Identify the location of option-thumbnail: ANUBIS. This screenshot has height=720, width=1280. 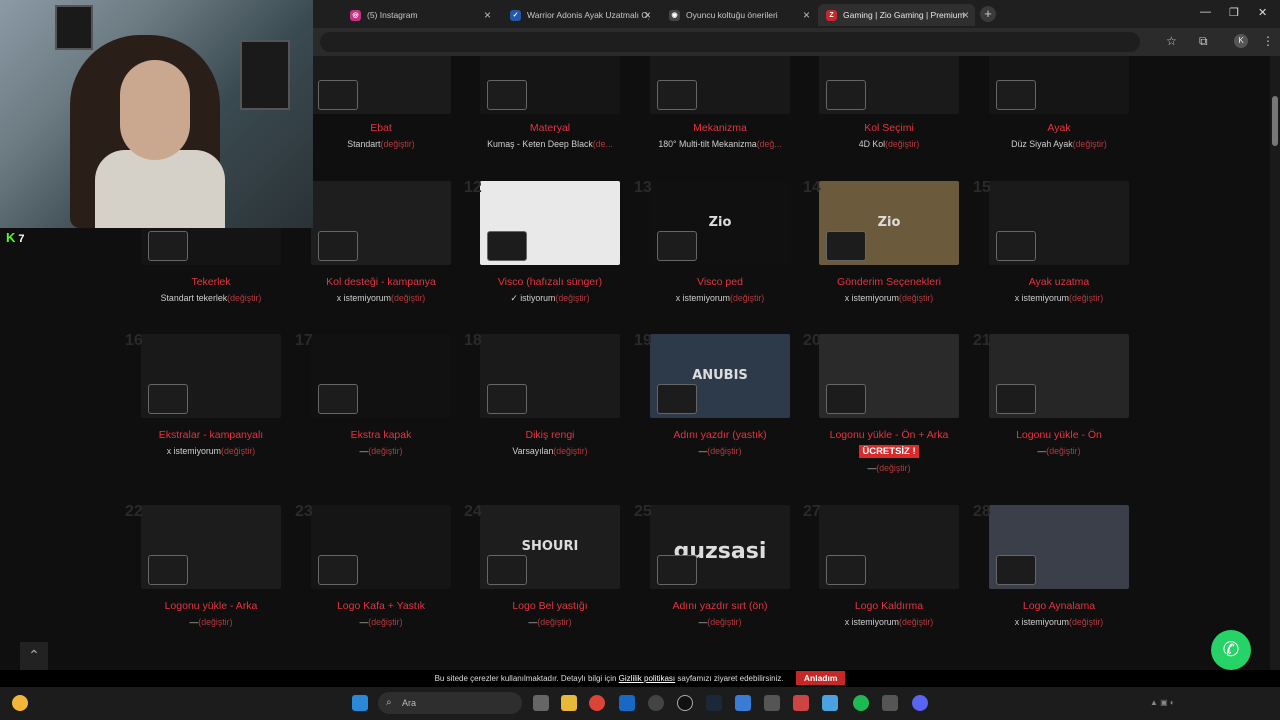
(720, 376).